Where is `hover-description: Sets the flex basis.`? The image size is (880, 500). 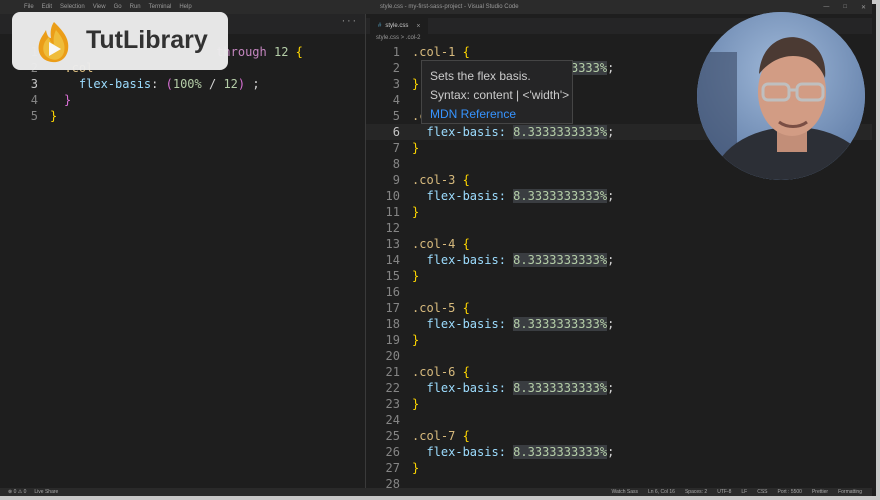 hover-description: Sets the flex basis. is located at coordinates (480, 76).